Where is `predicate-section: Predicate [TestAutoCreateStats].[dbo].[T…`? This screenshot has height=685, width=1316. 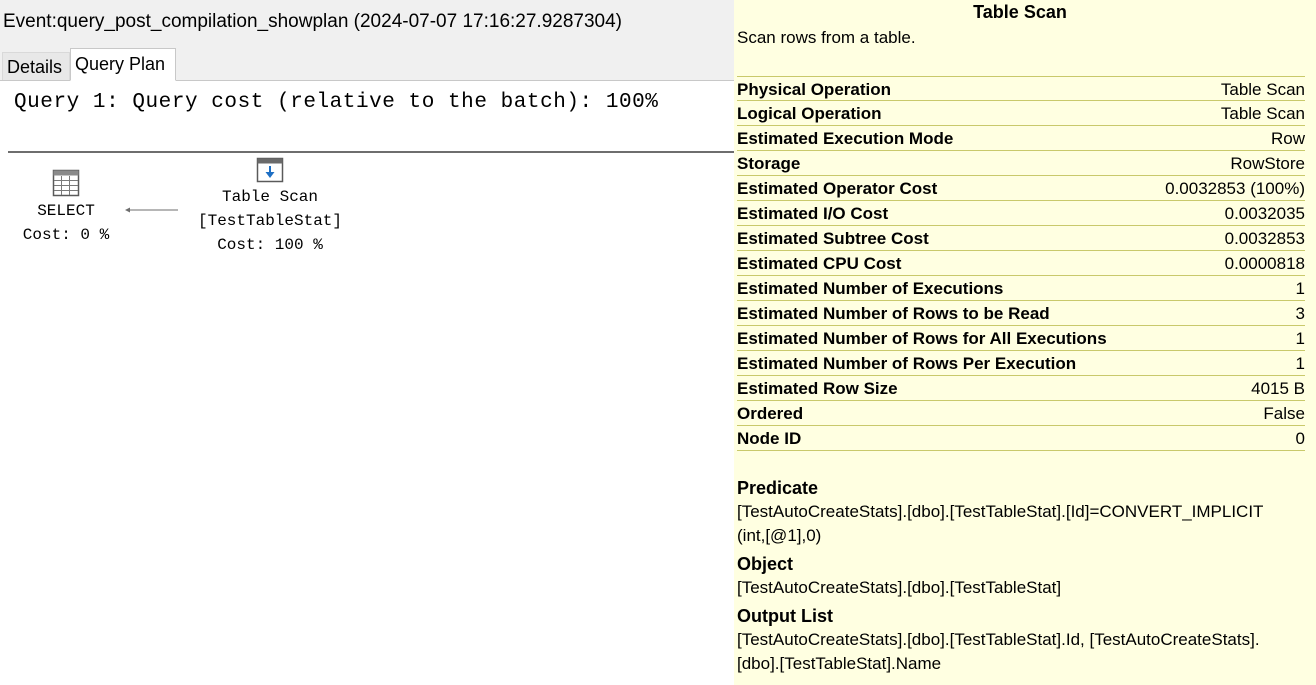
predicate-section: Predicate [TestAutoCreateStats].[dbo].[T… is located at coordinates (1022, 512).